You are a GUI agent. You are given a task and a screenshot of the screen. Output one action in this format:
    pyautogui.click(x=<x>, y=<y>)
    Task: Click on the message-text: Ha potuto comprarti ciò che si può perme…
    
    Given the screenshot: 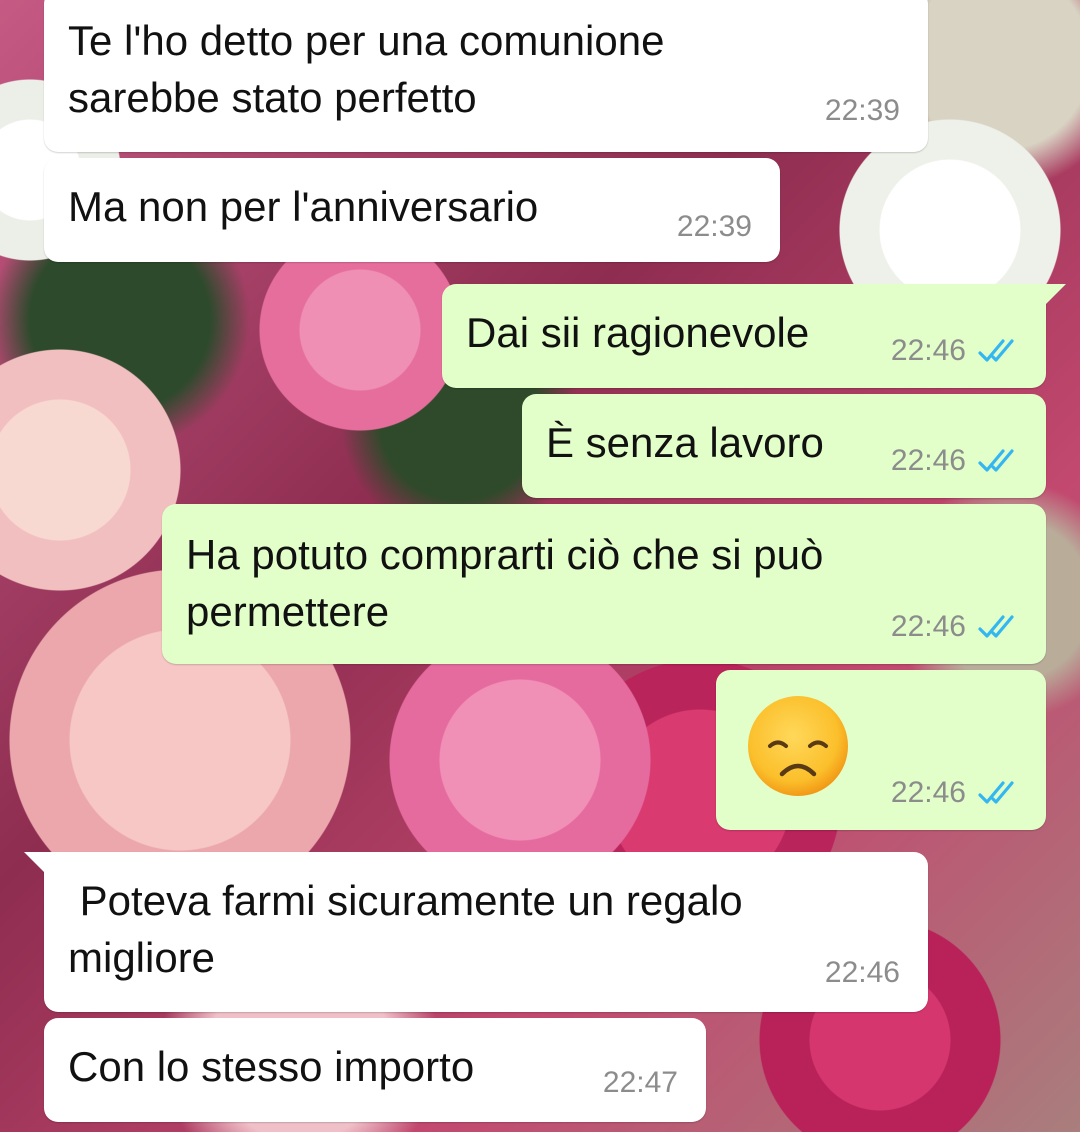 What is the action you would take?
    pyautogui.click(x=505, y=583)
    